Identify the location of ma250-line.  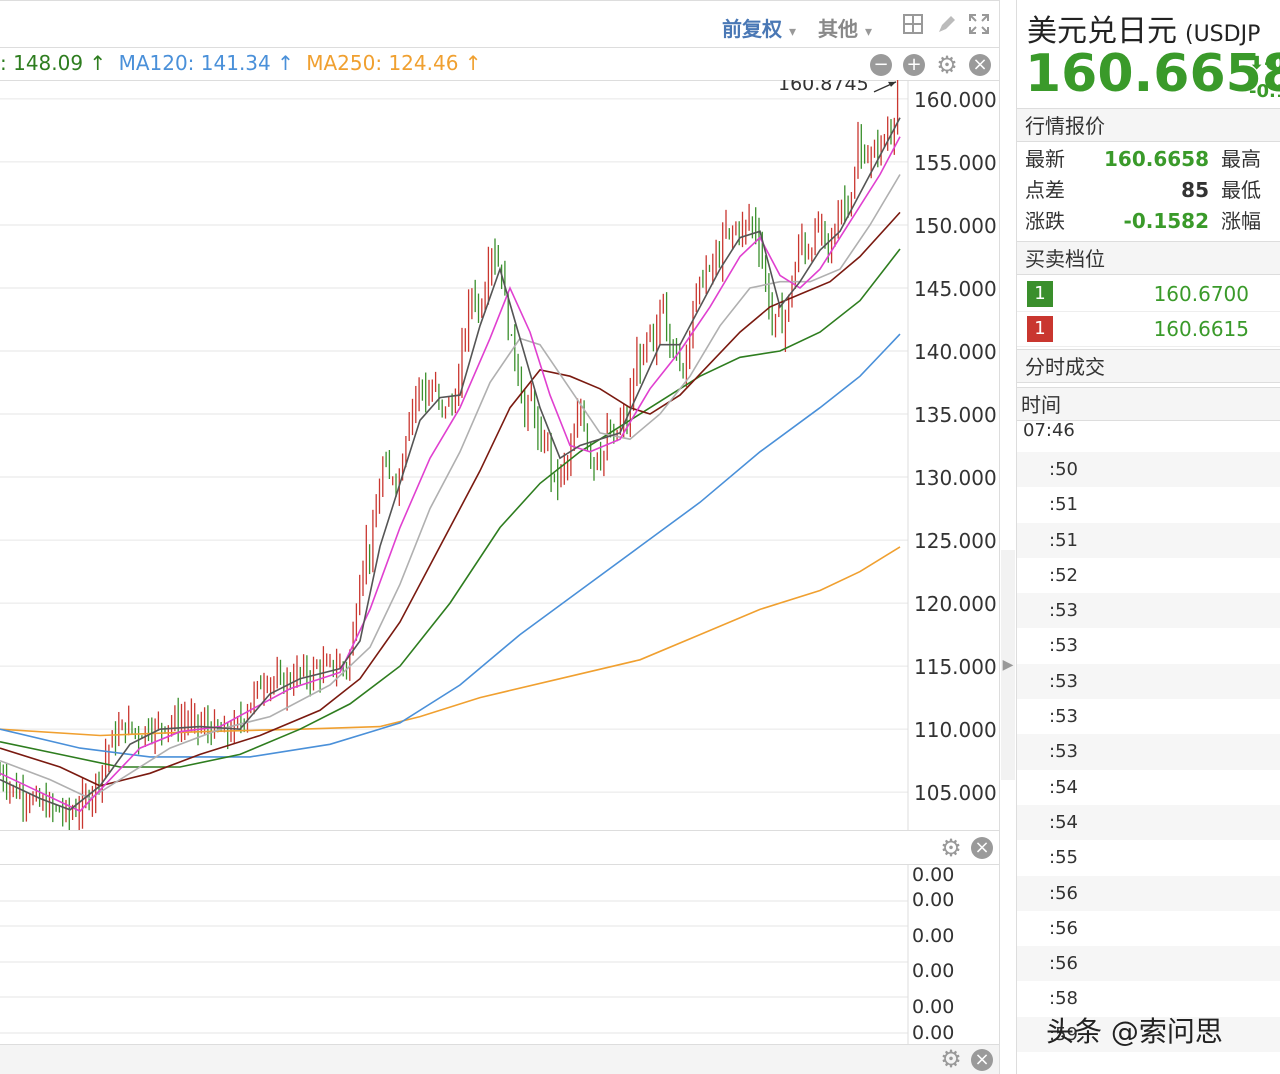
(450, 641).